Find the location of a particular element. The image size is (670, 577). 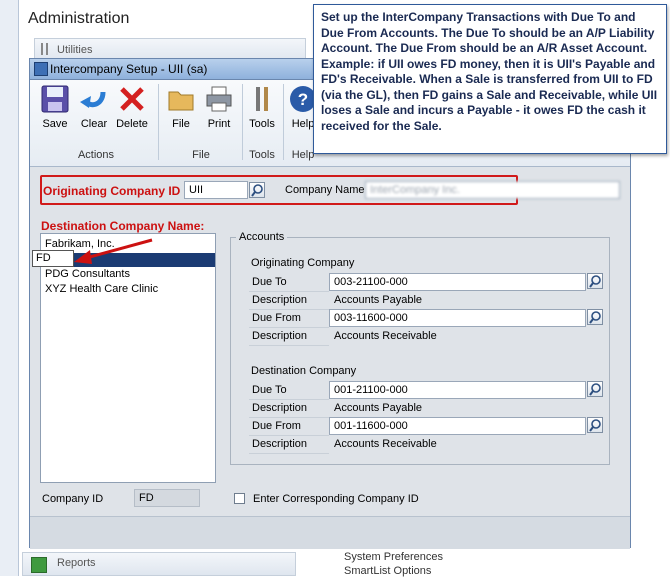

ribbon-separator is located at coordinates (158, 122).